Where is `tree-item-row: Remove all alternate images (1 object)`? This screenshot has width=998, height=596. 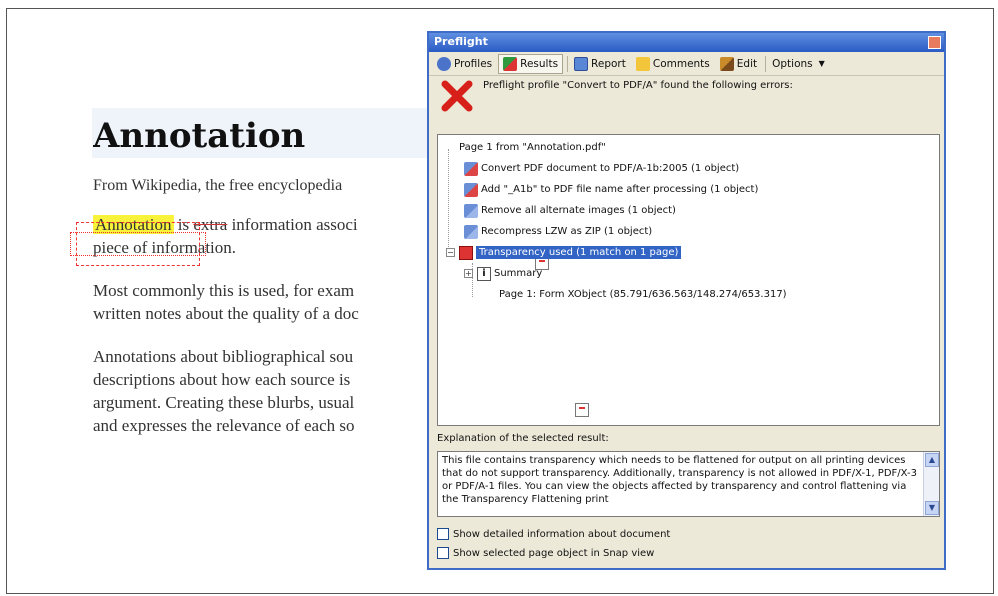
tree-item-row: Remove all alternate images (1 object) is located at coordinates (570, 210).